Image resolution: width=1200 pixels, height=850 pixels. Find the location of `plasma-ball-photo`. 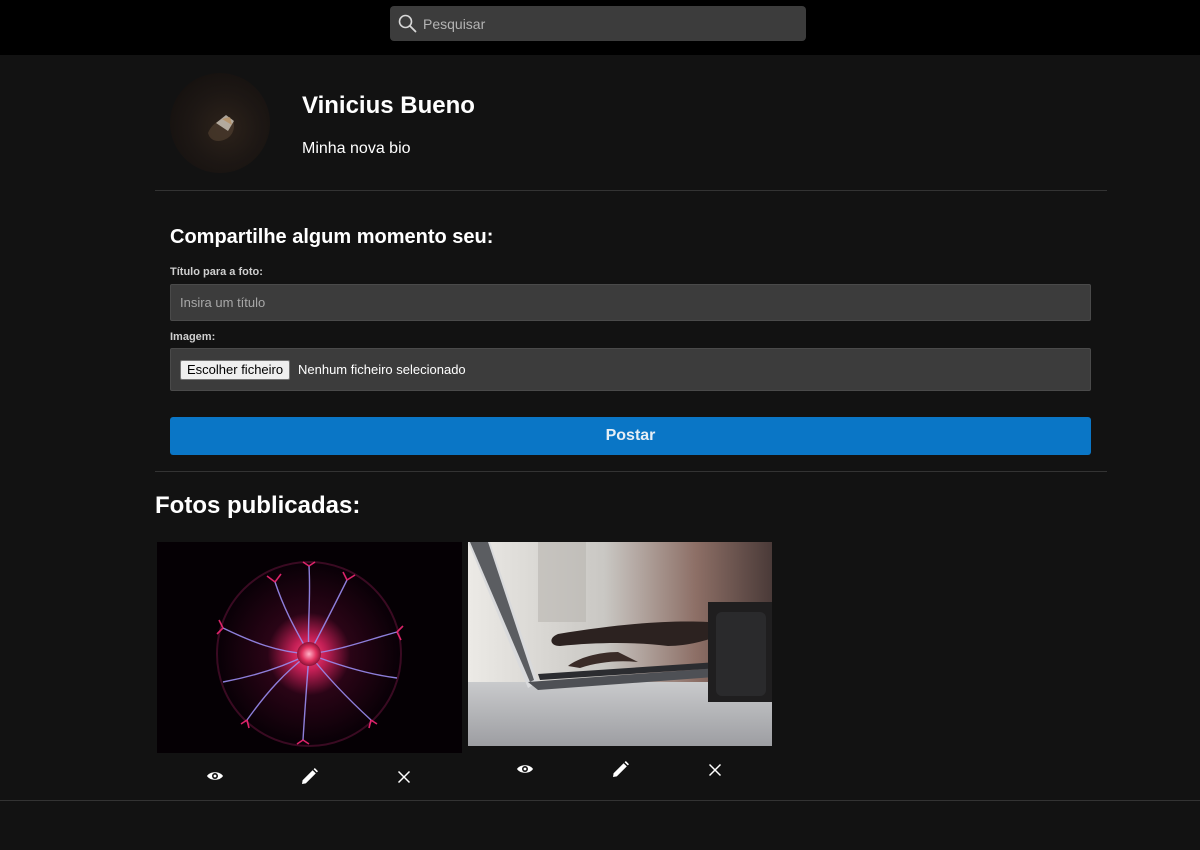

plasma-ball-photo is located at coordinates (309, 647).